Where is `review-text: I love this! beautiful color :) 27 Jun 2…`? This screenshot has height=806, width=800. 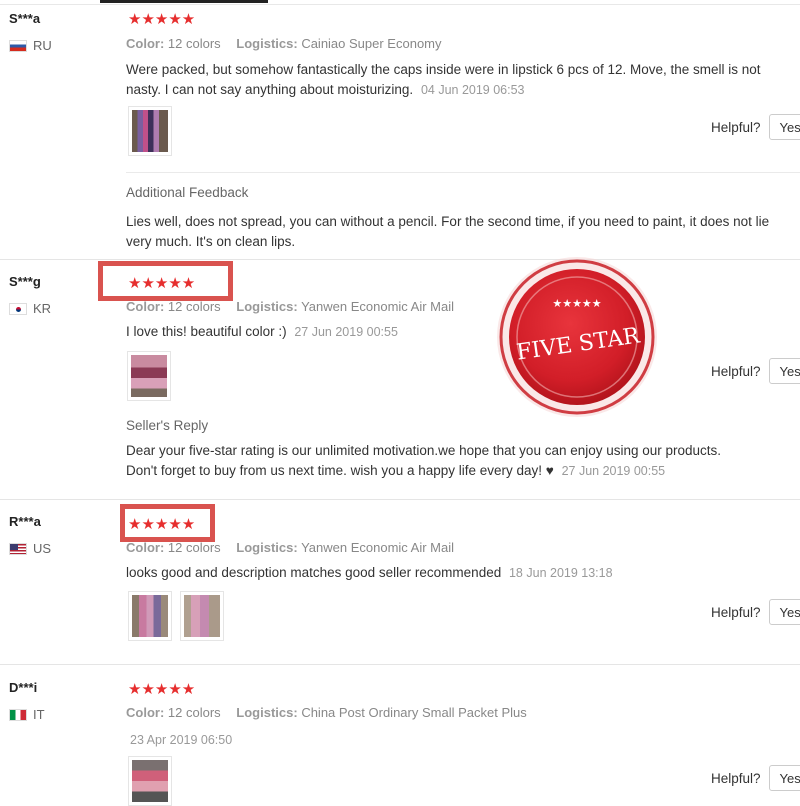 review-text: I love this! beautiful color :) 27 Jun 2… is located at coordinates (458, 332).